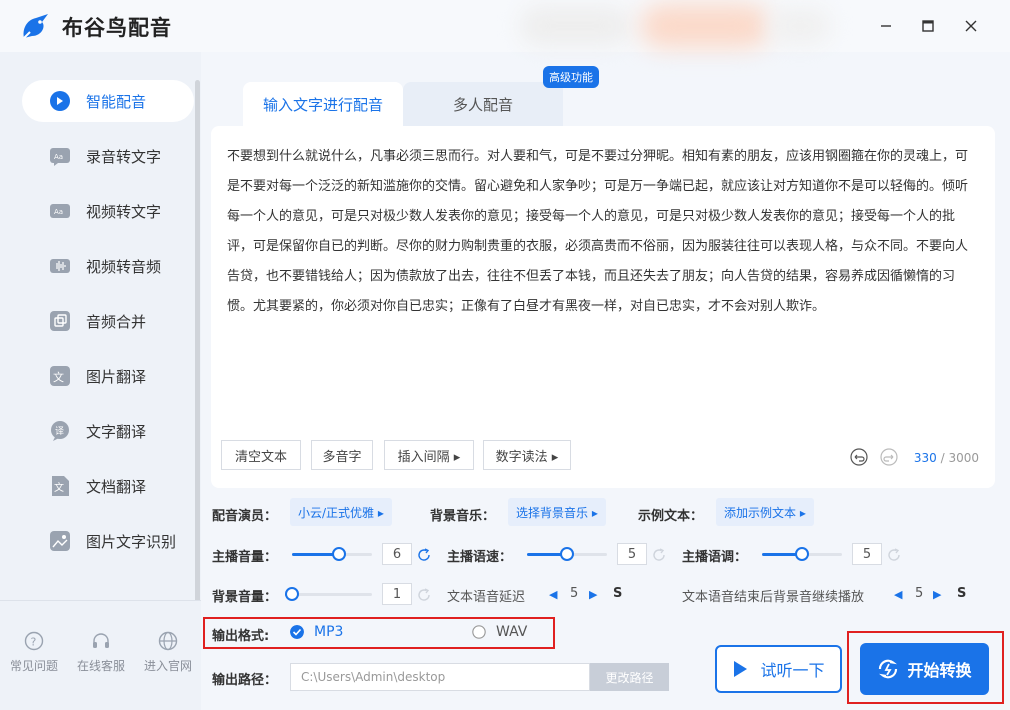 The image size is (1010, 710). Describe the element at coordinates (480, 557) in the screenshot. I see `anchor-speed-label: 主播语速：` at that location.